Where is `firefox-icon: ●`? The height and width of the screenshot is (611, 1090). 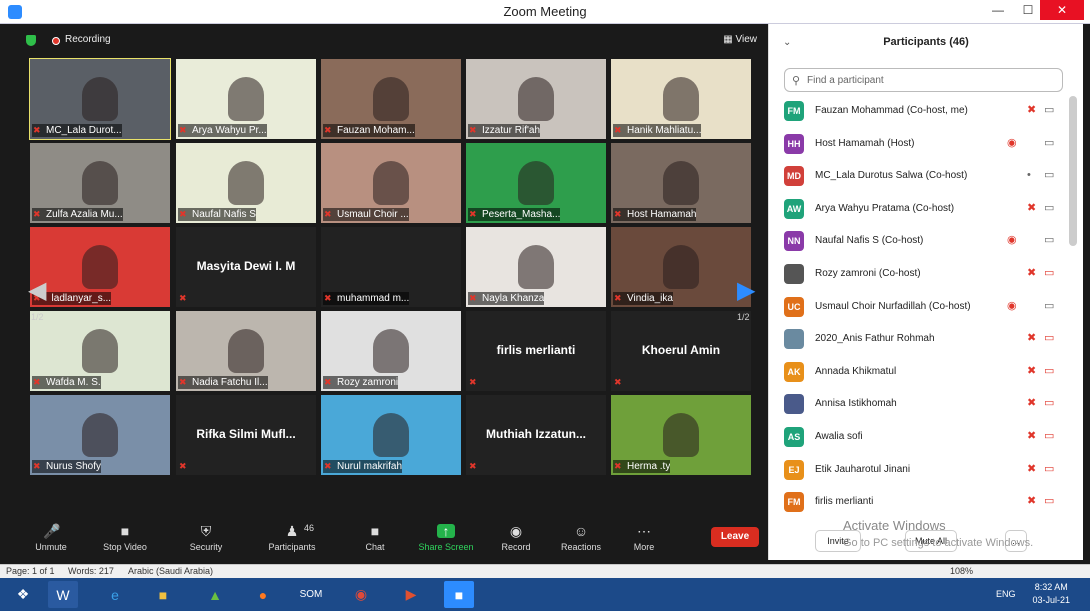 firefox-icon: ● is located at coordinates (263, 594).